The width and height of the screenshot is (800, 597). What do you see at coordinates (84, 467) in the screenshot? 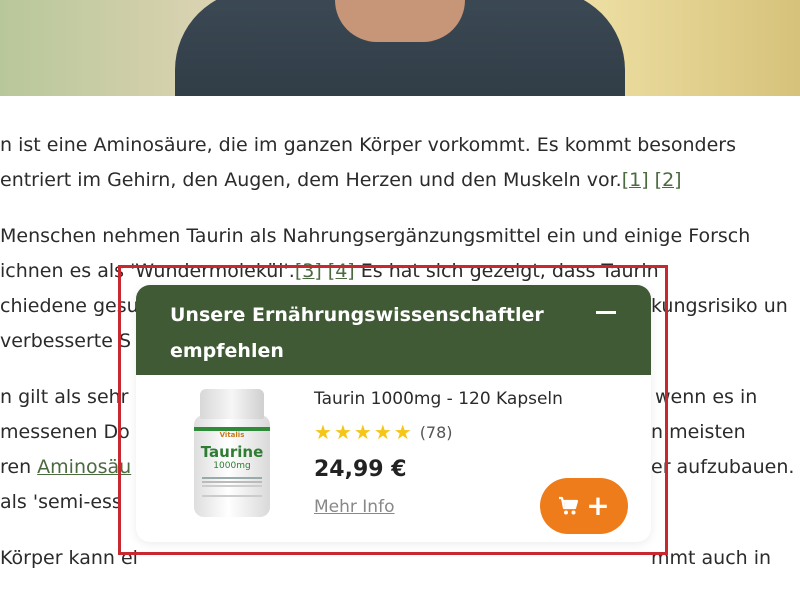
I see `aminosaeure-link: Aminosäu` at bounding box center [84, 467].